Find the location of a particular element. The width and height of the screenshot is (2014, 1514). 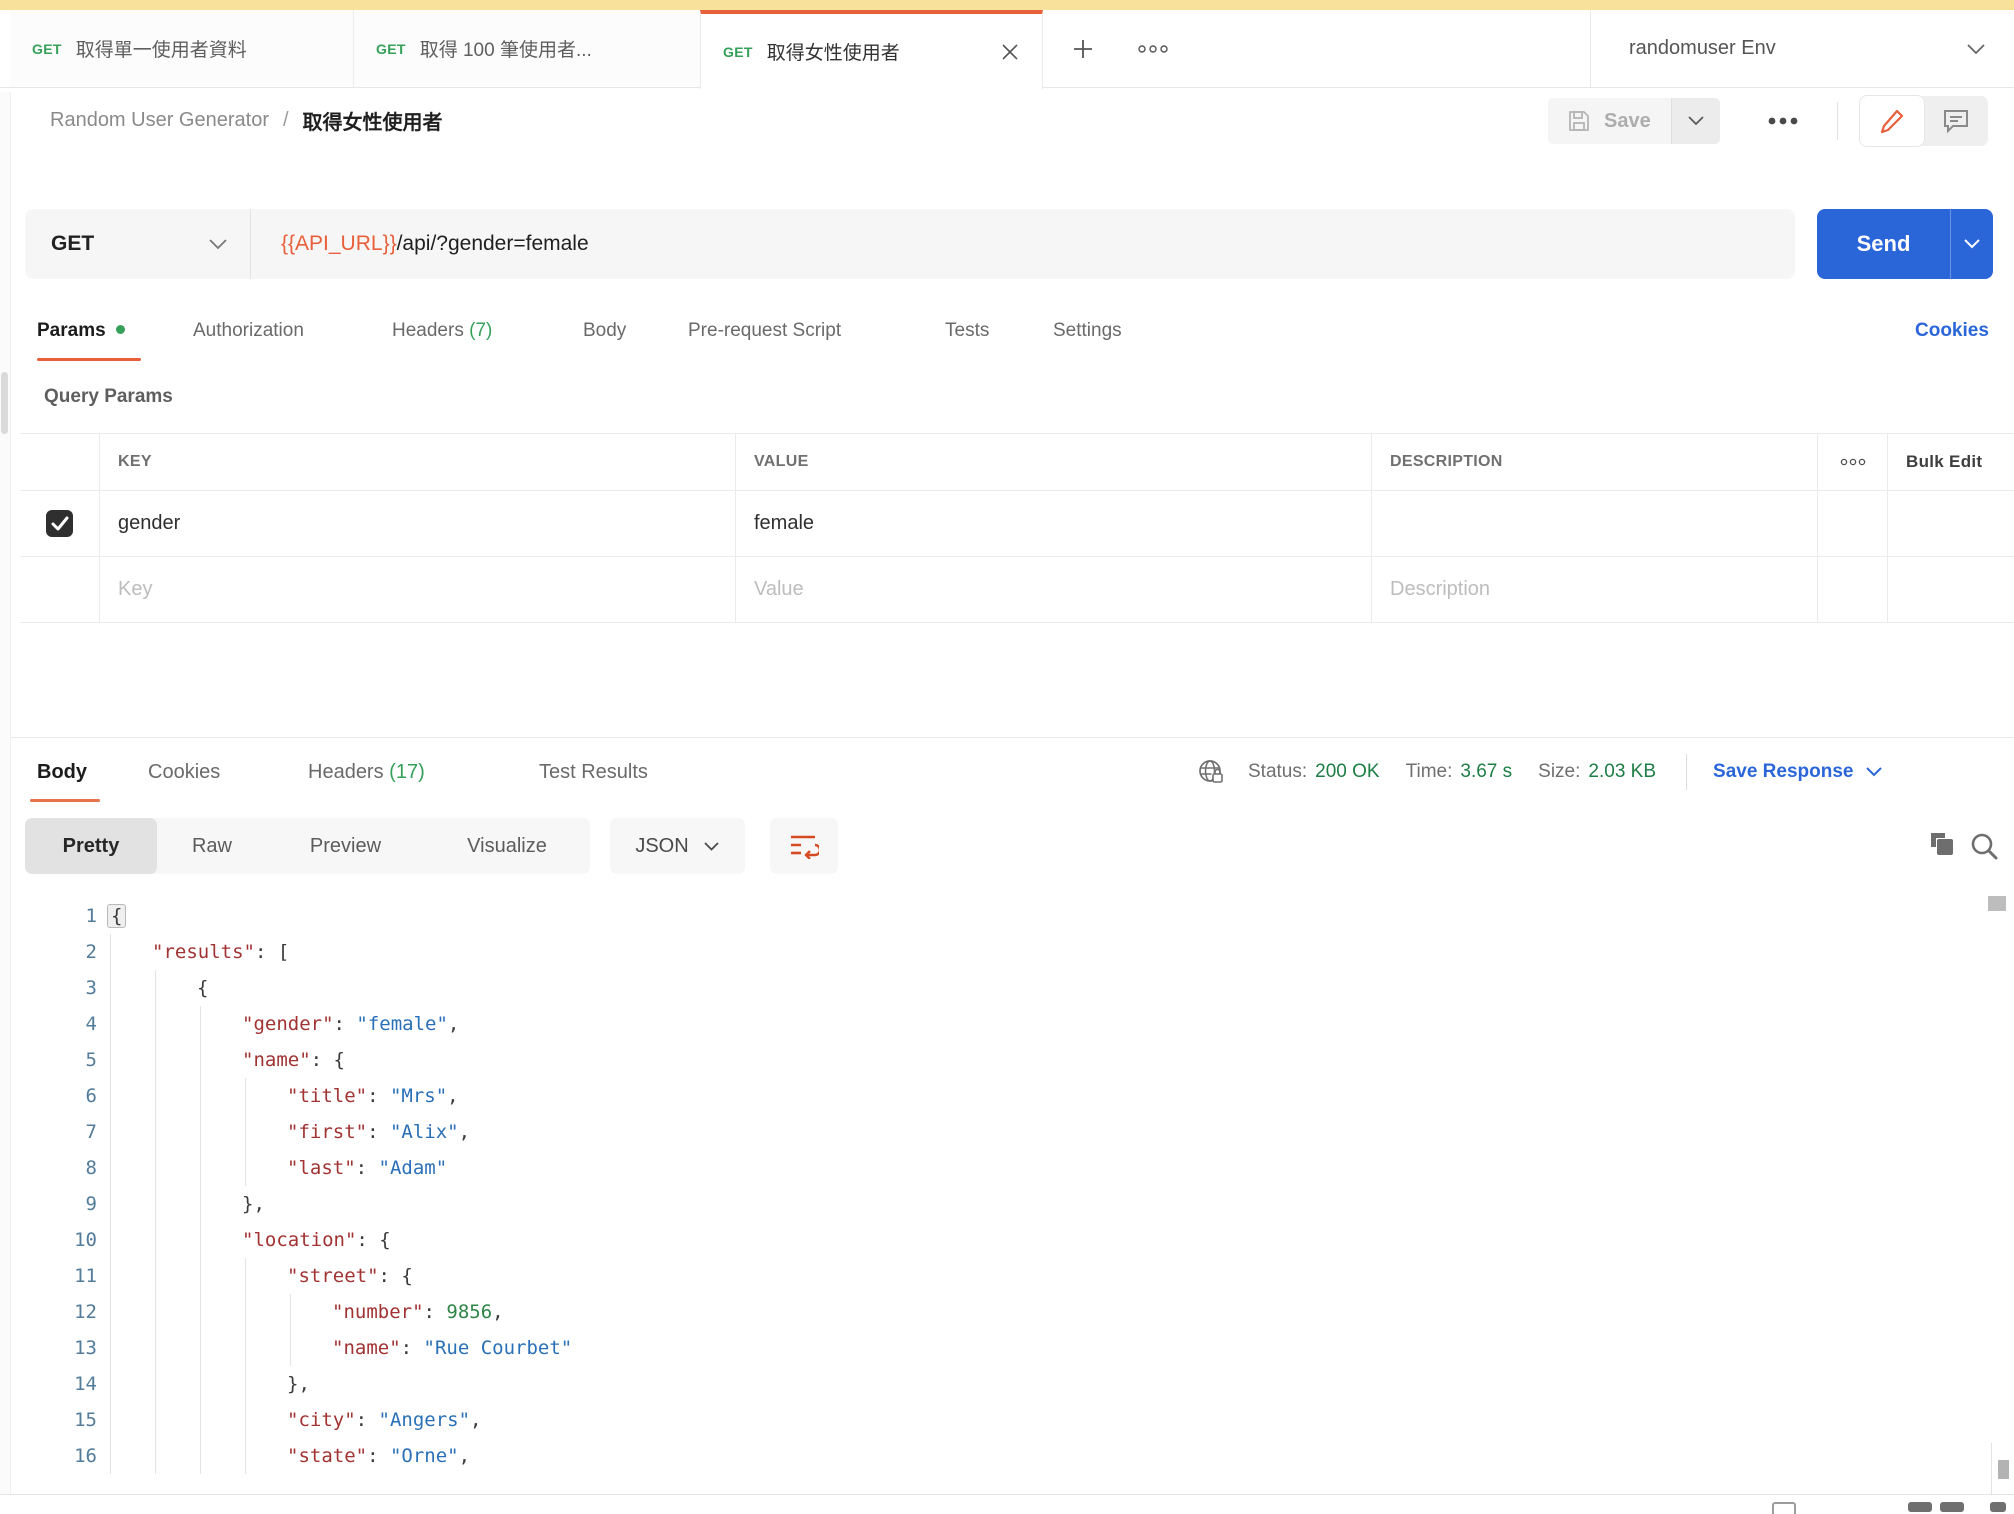

table-placeholder-row: Key Value Description is located at coordinates (1017, 590).